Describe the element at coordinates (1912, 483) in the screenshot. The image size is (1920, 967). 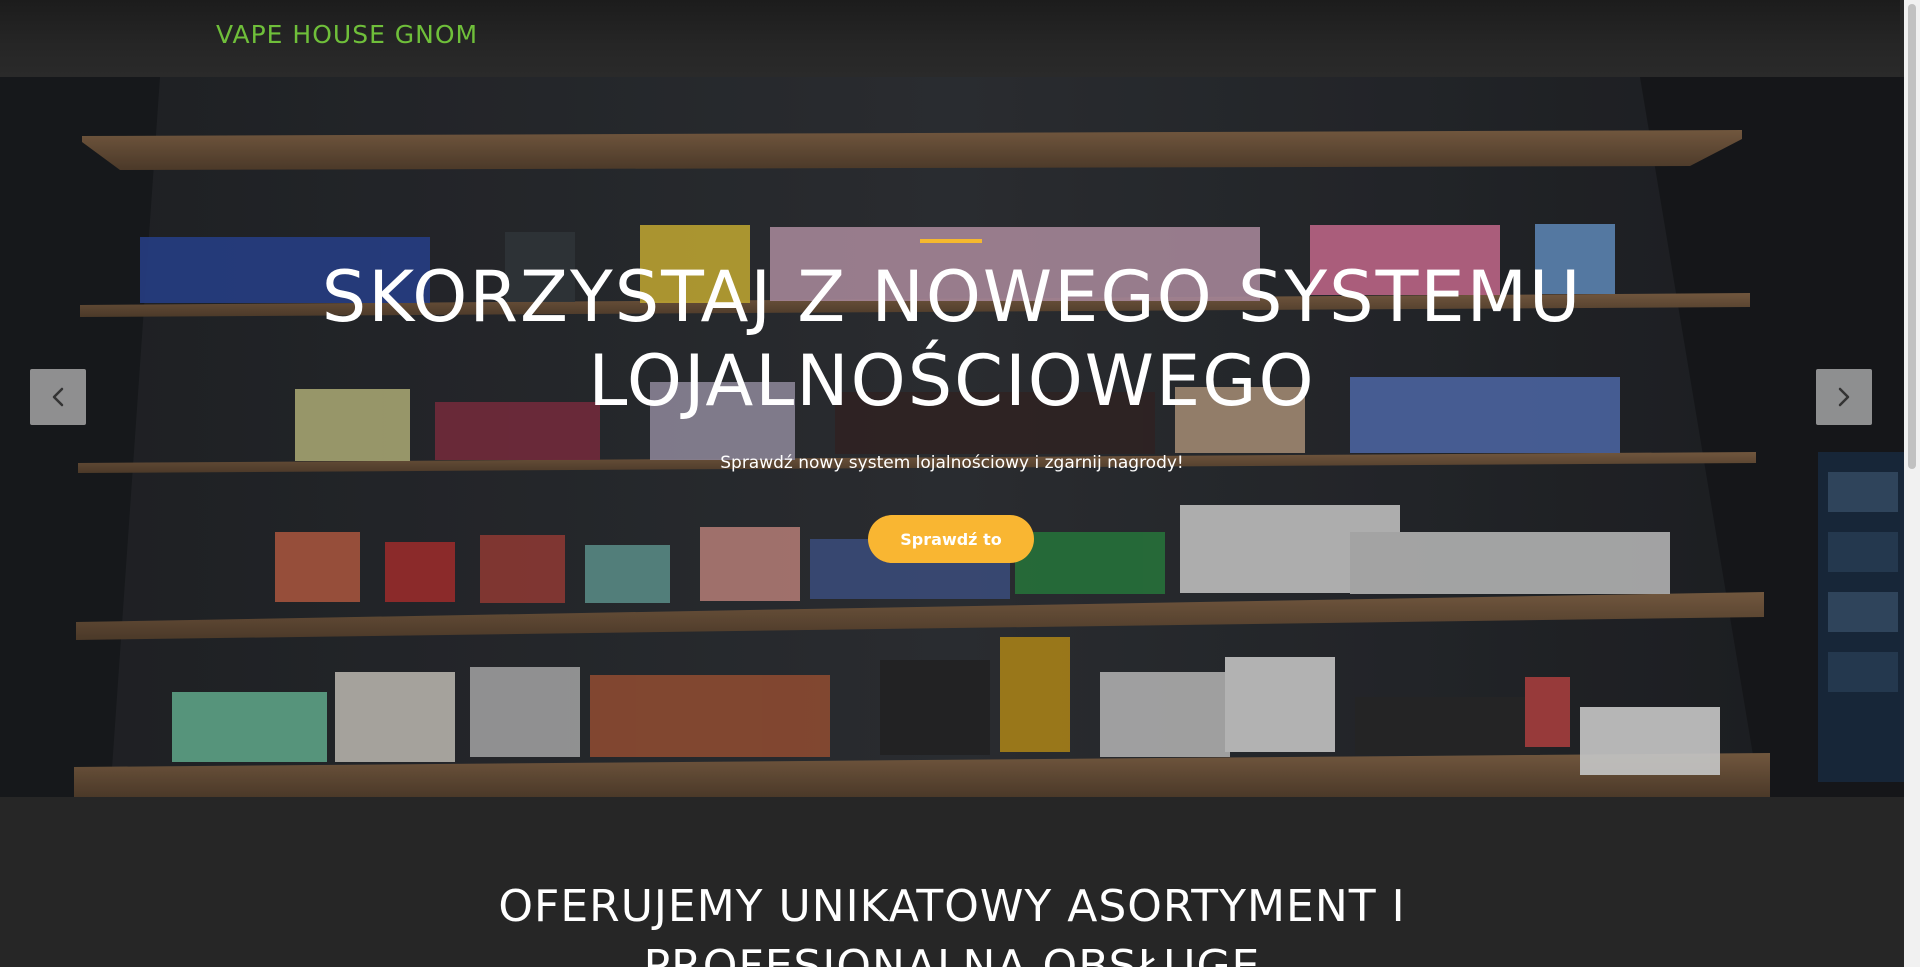
I see `page-scrollbar` at that location.